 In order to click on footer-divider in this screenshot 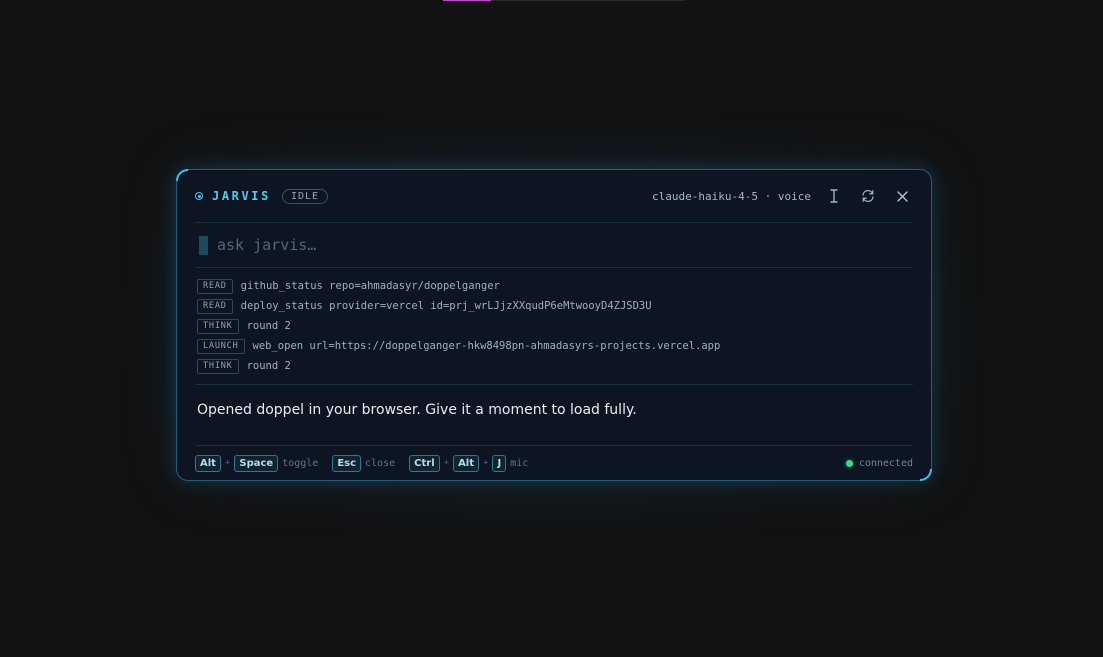, I will do `click(554, 445)`.